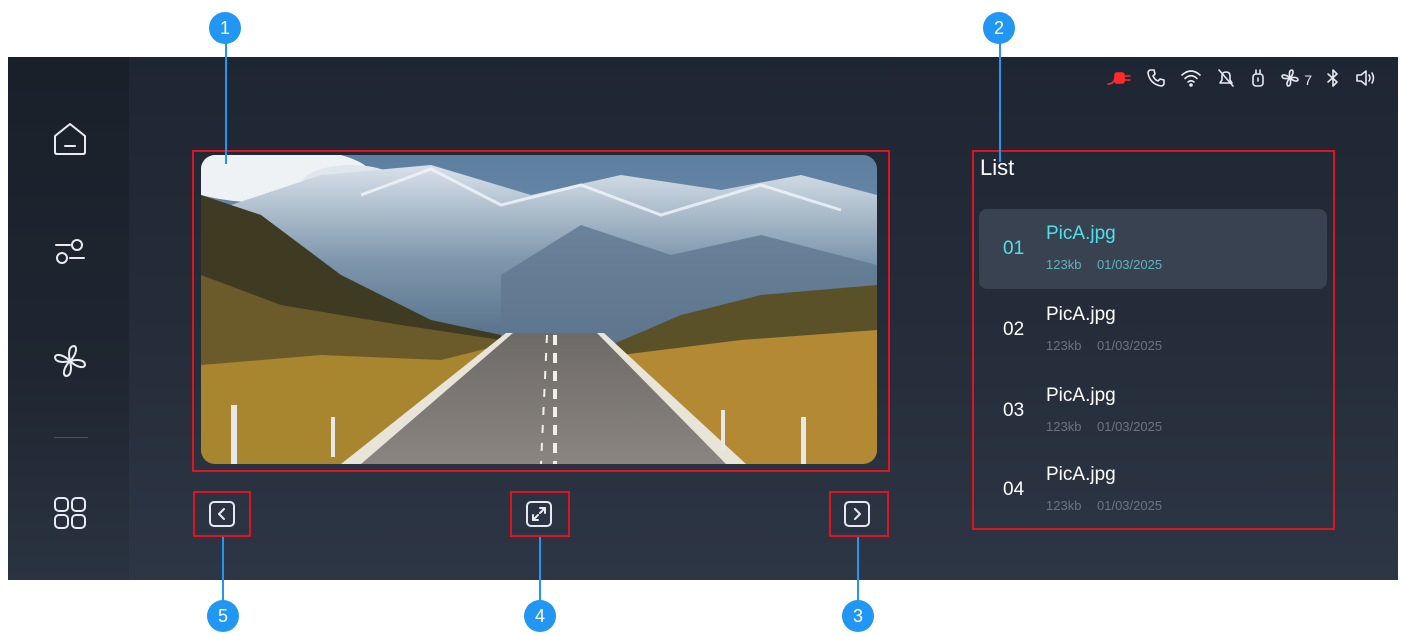  I want to click on next-button, so click(857, 514).